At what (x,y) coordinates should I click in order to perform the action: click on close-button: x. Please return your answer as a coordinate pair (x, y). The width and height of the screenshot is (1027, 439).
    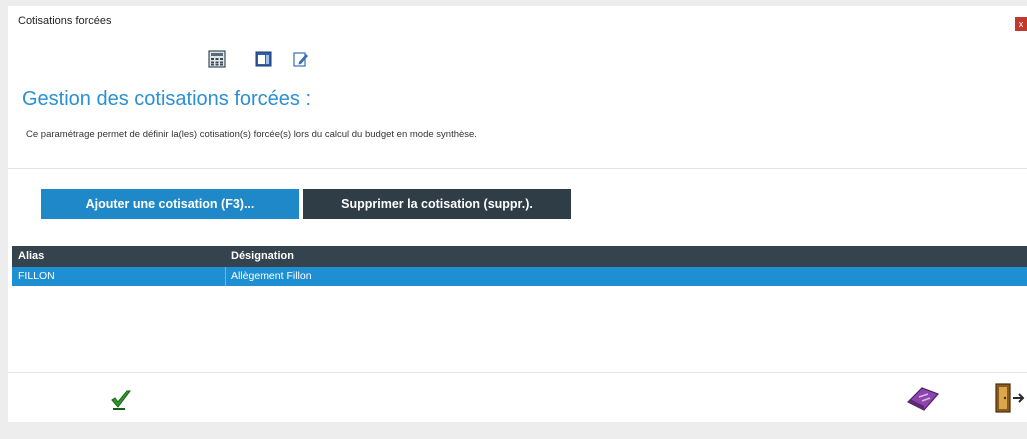
    Looking at the image, I should click on (1021, 24).